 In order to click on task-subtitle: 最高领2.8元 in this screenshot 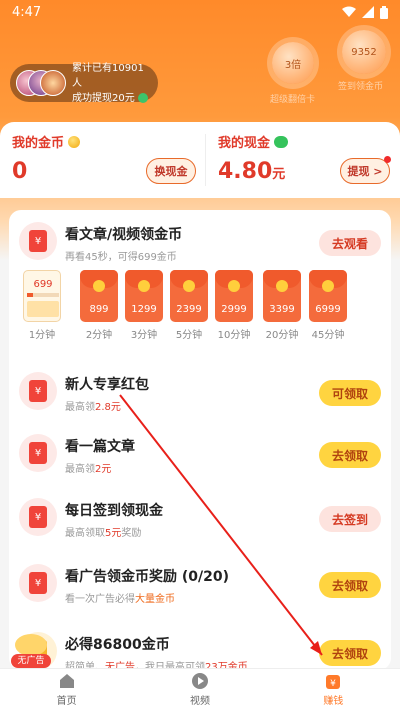, I will do `click(93, 407)`.